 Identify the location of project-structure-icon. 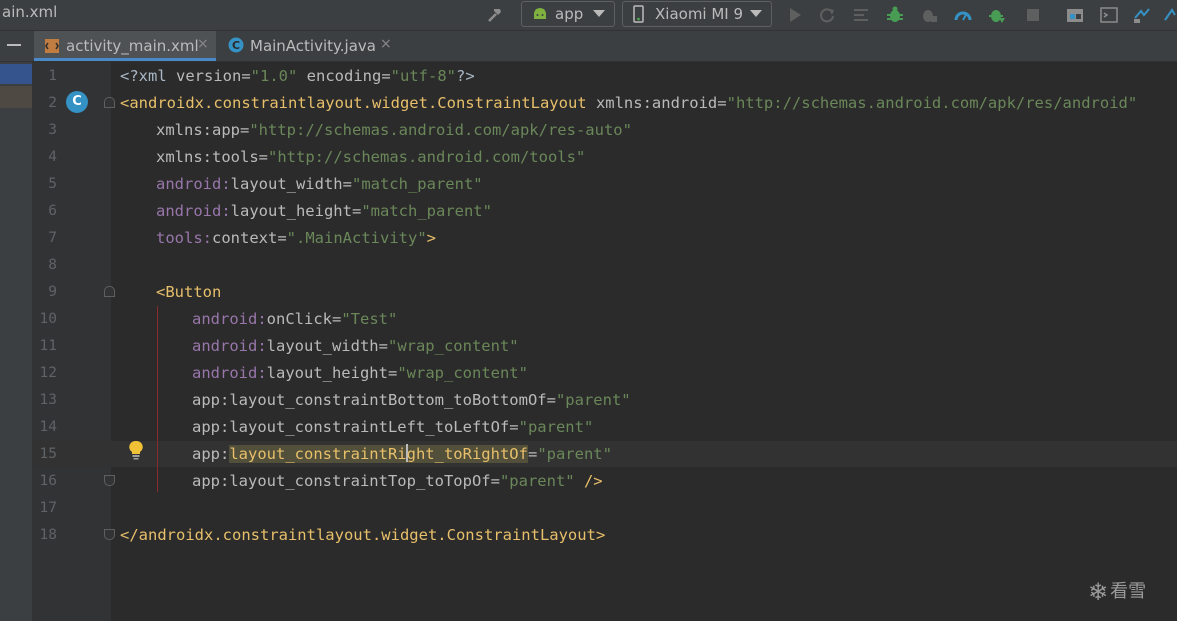
(1075, 15).